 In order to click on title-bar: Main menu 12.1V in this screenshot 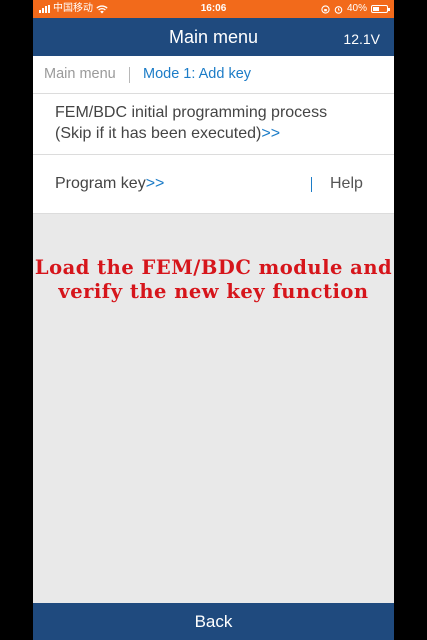, I will do `click(213, 37)`.